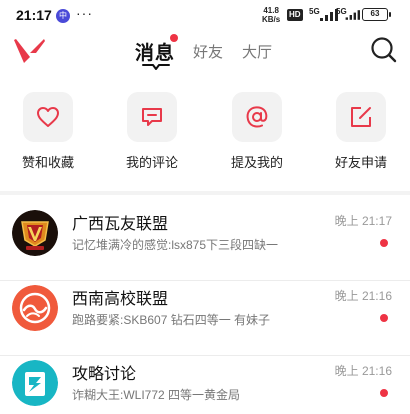 The width and height of the screenshot is (410, 414). I want to click on status-time: 21:17, so click(34, 15).